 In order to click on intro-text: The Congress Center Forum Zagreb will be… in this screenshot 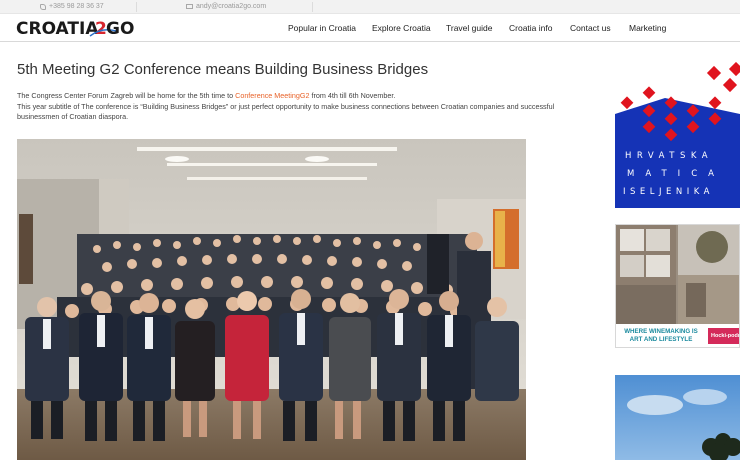, I will do `click(126, 95)`.